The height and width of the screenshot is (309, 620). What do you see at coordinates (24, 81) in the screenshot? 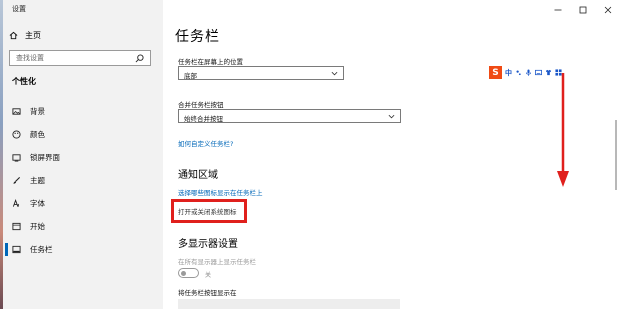
I see `section-title: 个性化` at bounding box center [24, 81].